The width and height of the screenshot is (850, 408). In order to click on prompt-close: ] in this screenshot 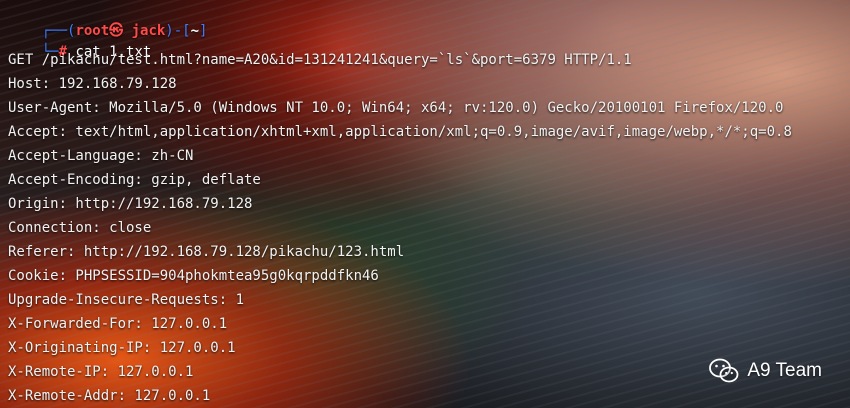, I will do `click(203, 31)`.